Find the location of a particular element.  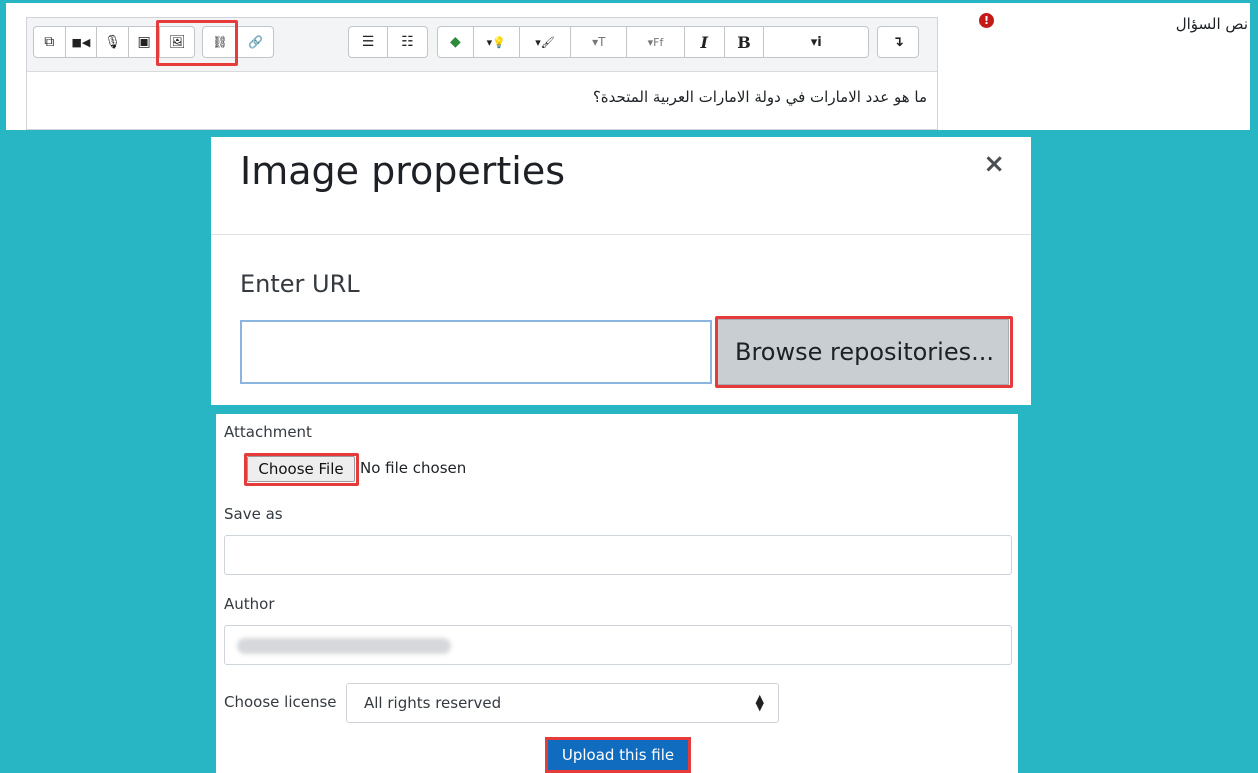

unlink-icon: ⛓ is located at coordinates (221, 42).